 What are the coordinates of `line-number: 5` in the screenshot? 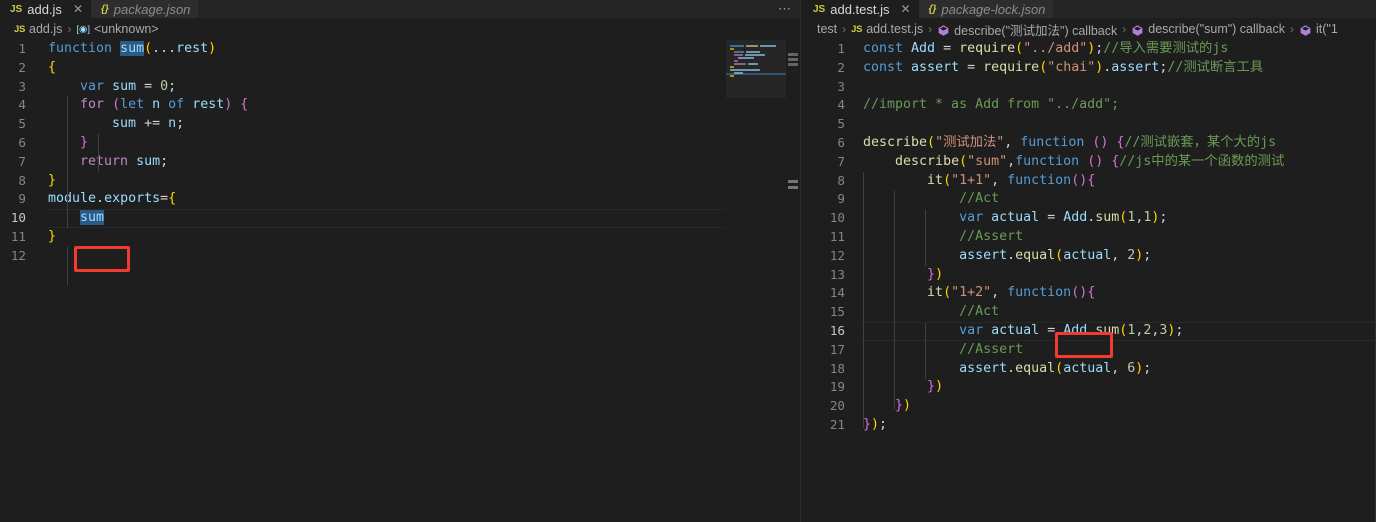 It's located at (841, 124).